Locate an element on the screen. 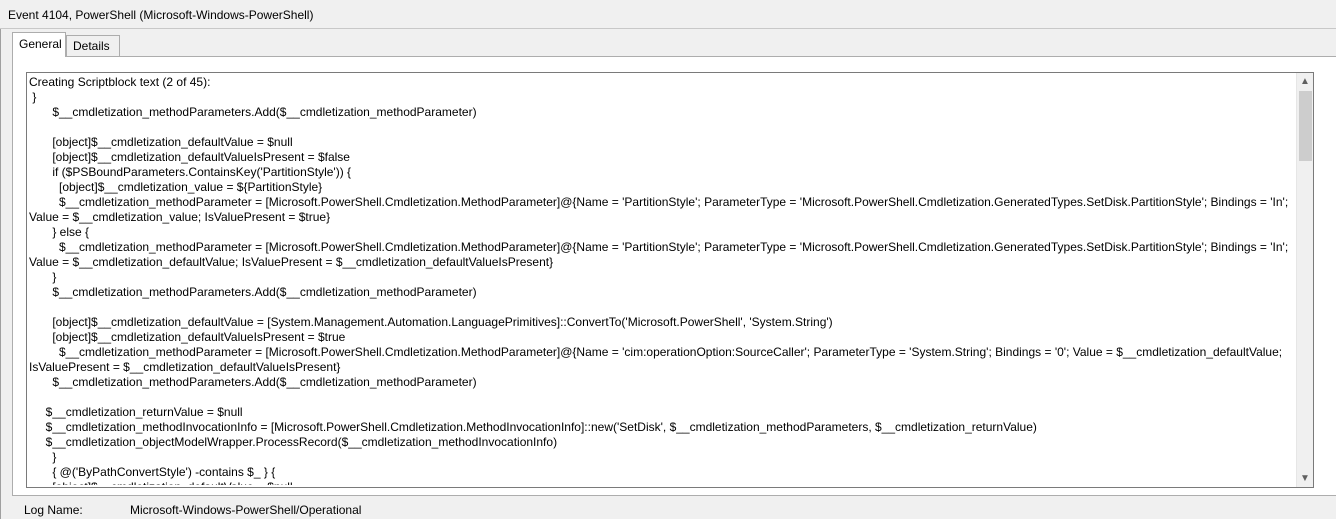 The width and height of the screenshot is (1336, 519). tab-general: General is located at coordinates (39, 44).